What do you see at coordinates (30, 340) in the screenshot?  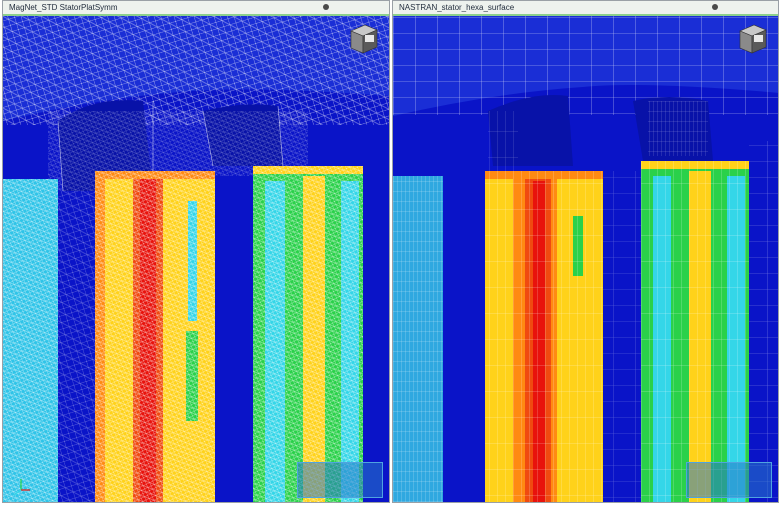 I see `coil-cyan-left-mesh` at bounding box center [30, 340].